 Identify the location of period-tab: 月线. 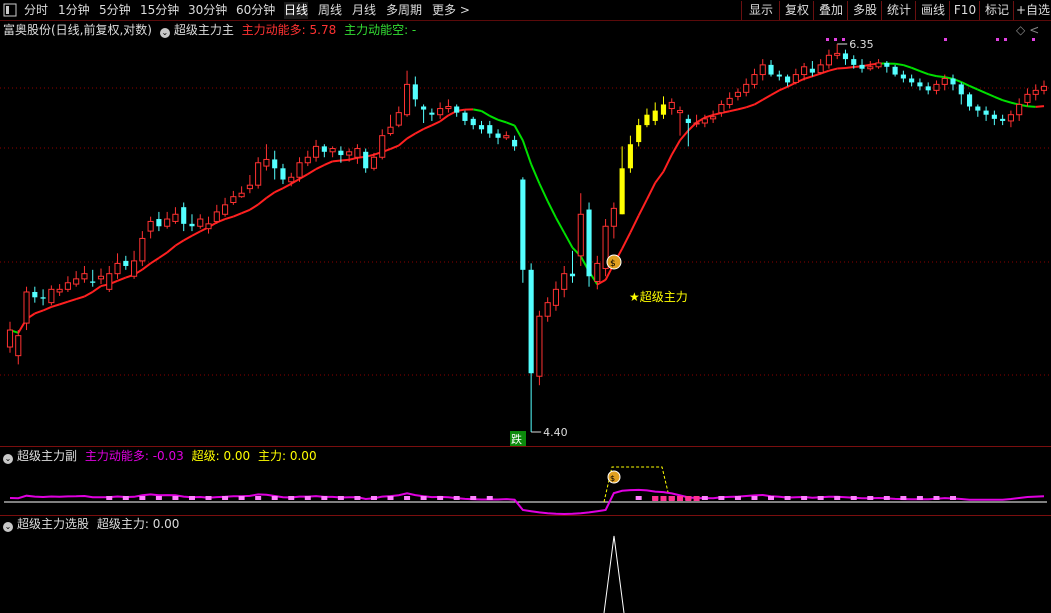
(364, 10).